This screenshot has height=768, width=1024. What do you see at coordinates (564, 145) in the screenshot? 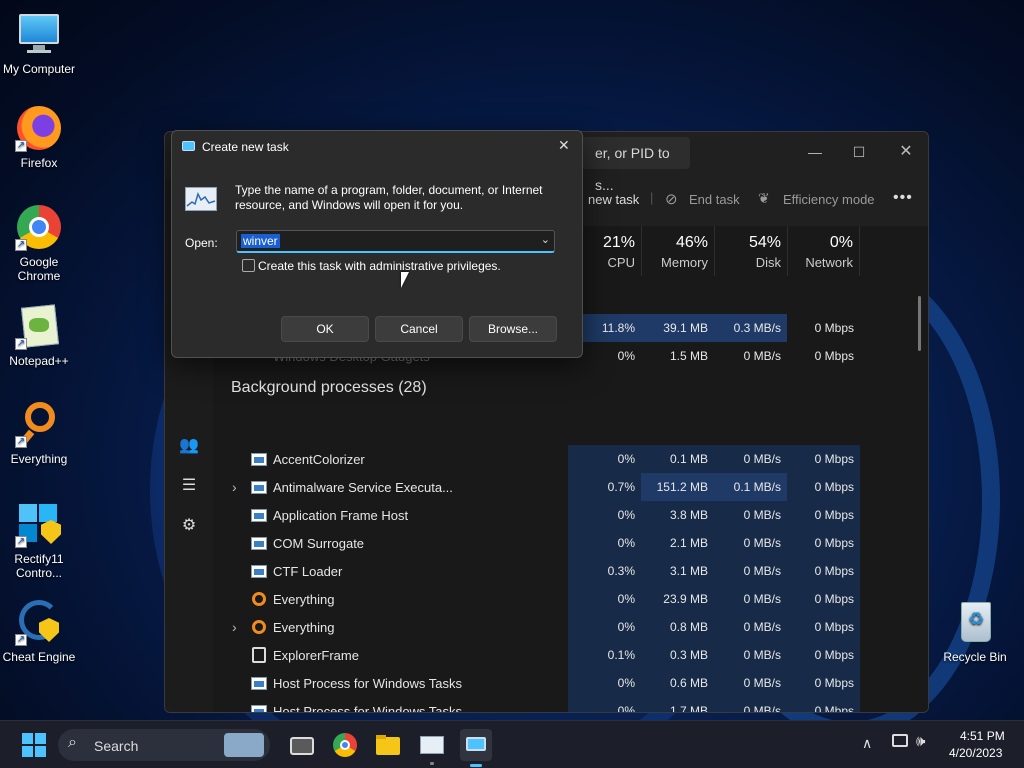
I see `dialog-close-button: ✕` at bounding box center [564, 145].